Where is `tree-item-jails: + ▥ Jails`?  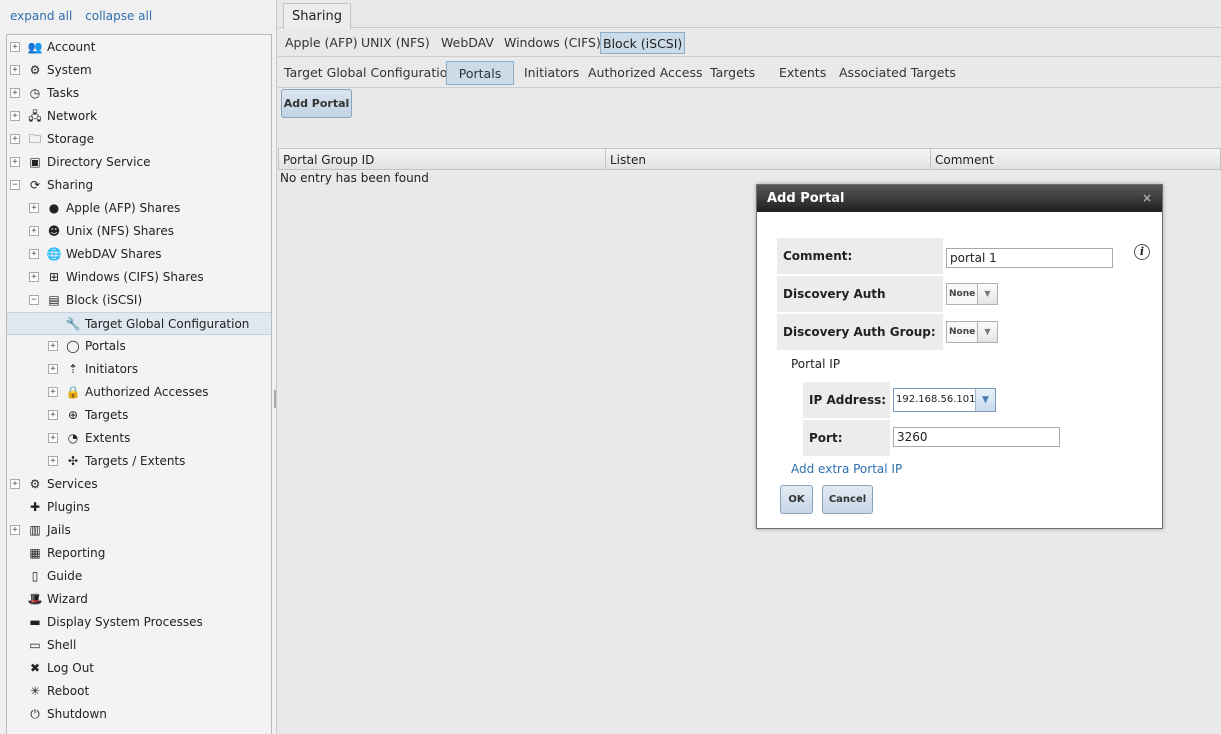
tree-item-jails: + ▥ Jails is located at coordinates (139, 530).